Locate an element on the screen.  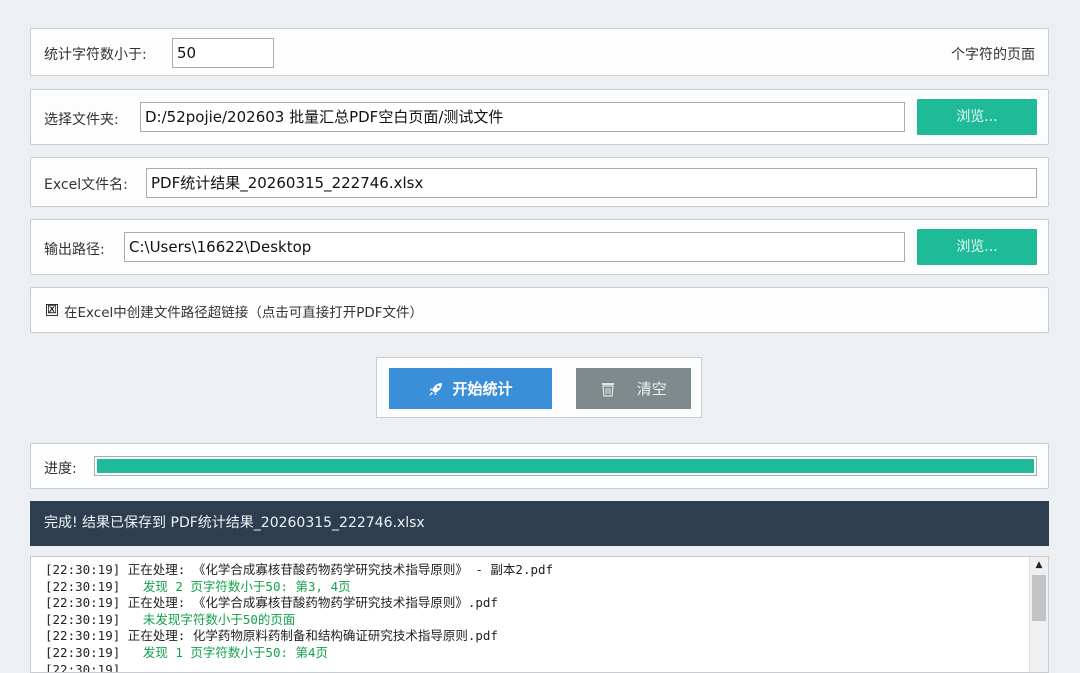
log-line: [22:30:19] 发现 1 页字符数小于50: 第4页 is located at coordinates (299, 653).